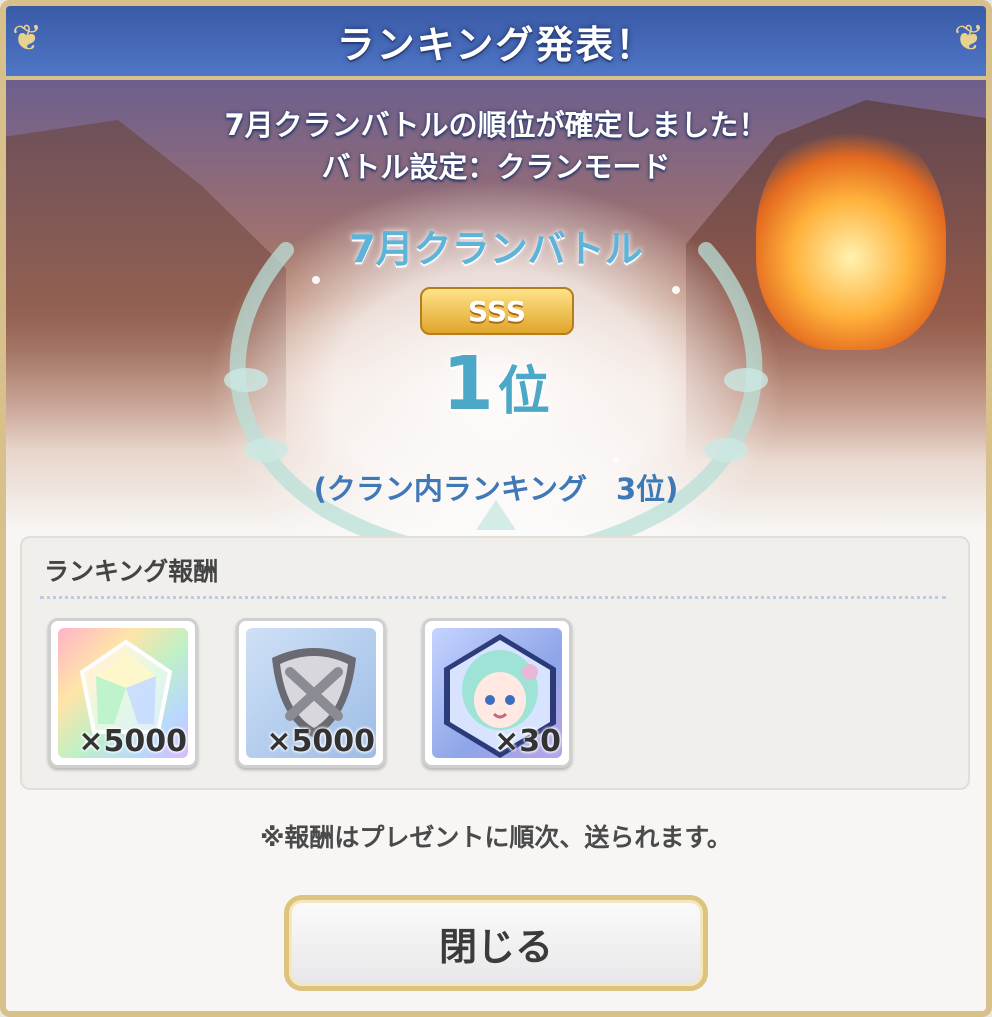 This screenshot has width=992, height=1017. I want to click on ornament-left-icon: ❦, so click(27, 38).